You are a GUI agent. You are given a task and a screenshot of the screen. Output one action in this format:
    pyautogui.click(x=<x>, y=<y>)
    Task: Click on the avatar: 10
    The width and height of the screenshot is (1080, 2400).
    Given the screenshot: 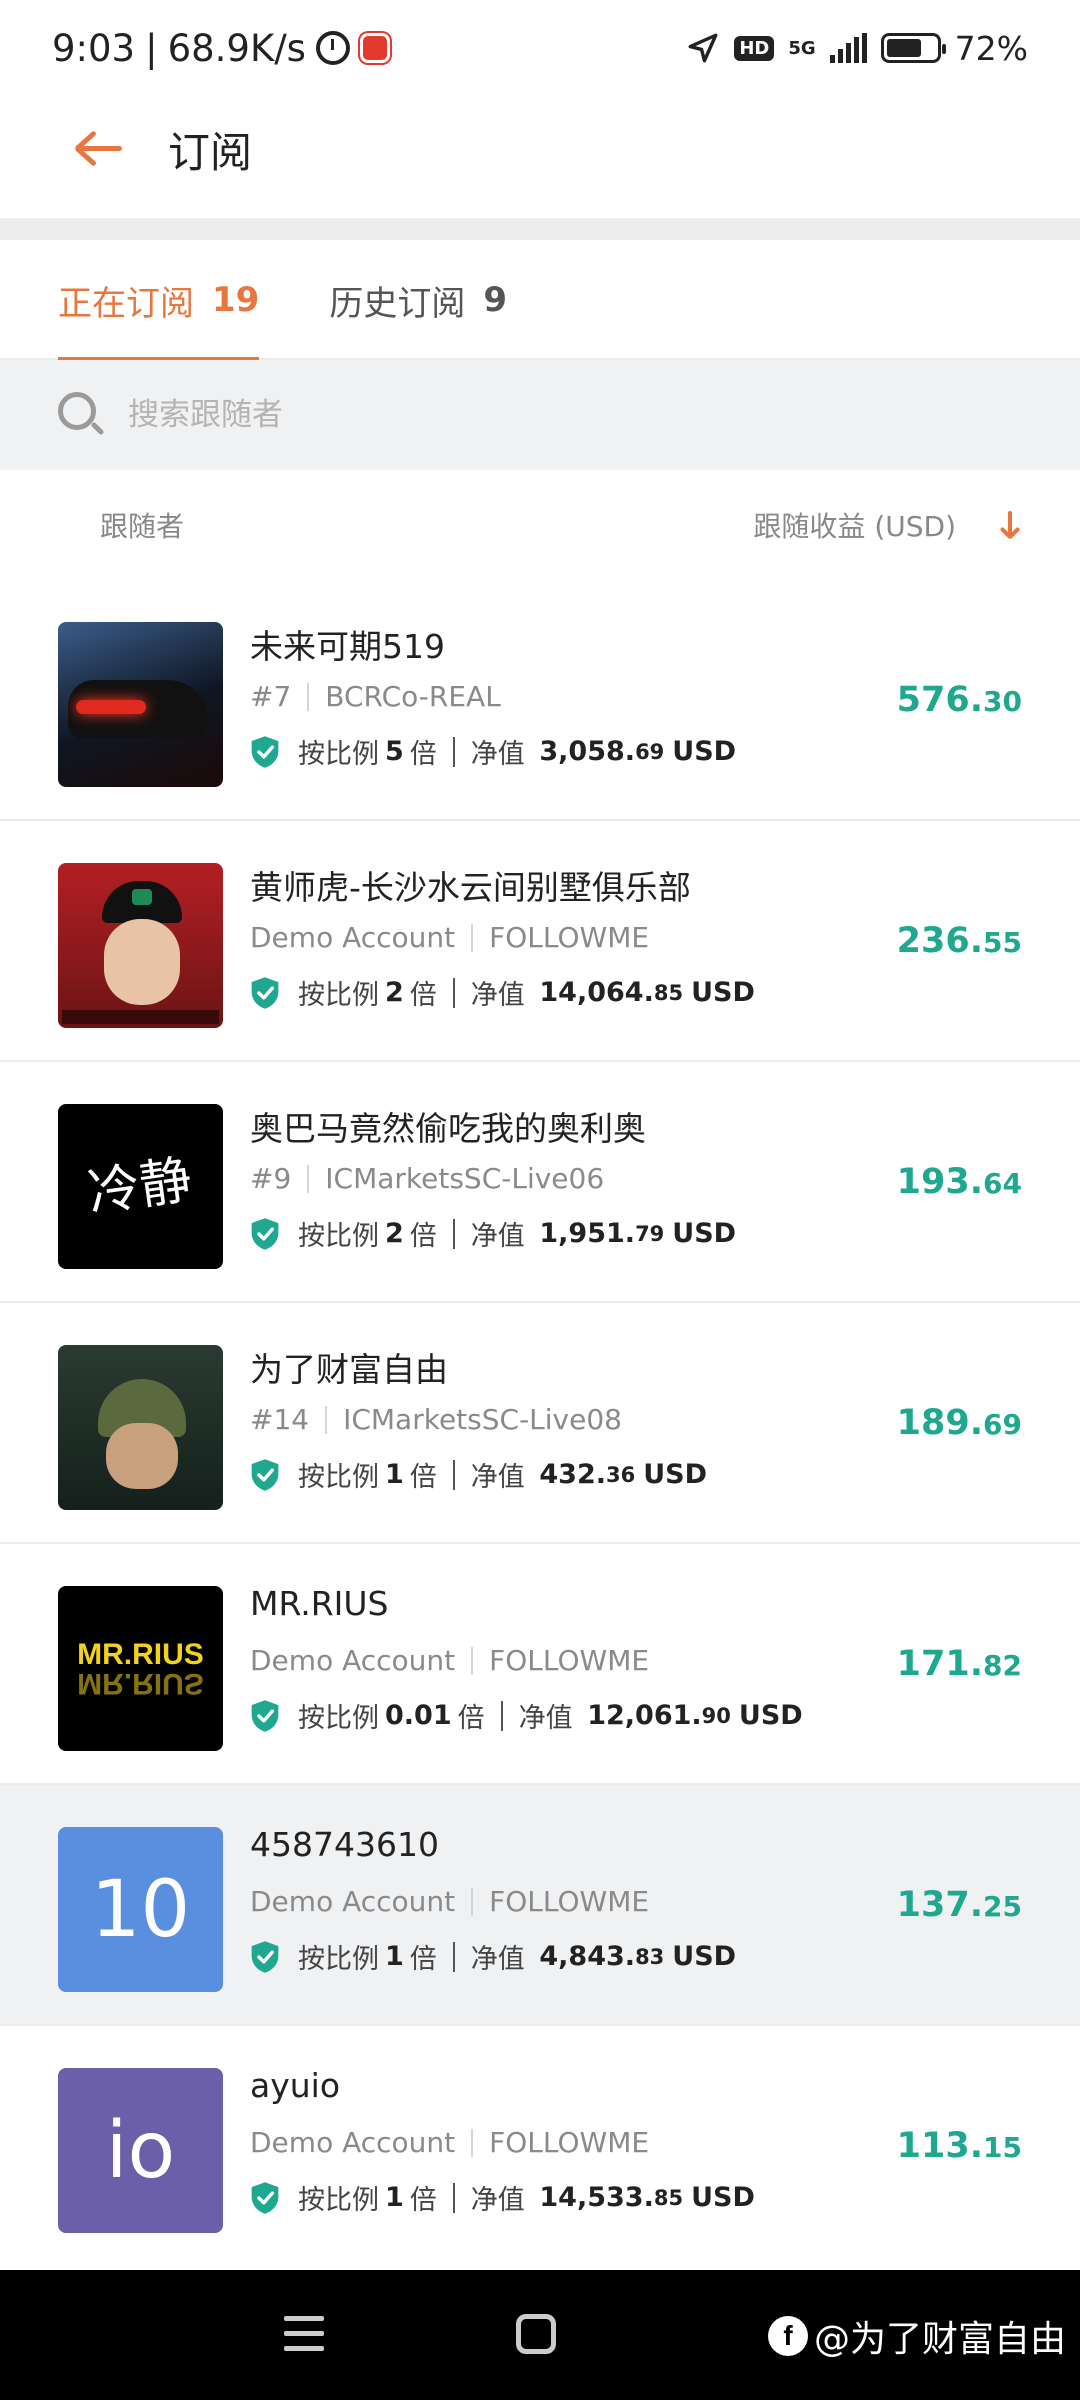 What is the action you would take?
    pyautogui.click(x=140, y=1909)
    